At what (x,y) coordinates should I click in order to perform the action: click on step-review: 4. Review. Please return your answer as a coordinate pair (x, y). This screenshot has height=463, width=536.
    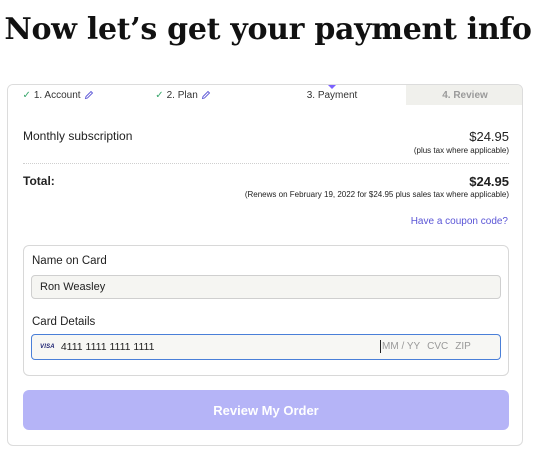
    Looking at the image, I should click on (464, 95).